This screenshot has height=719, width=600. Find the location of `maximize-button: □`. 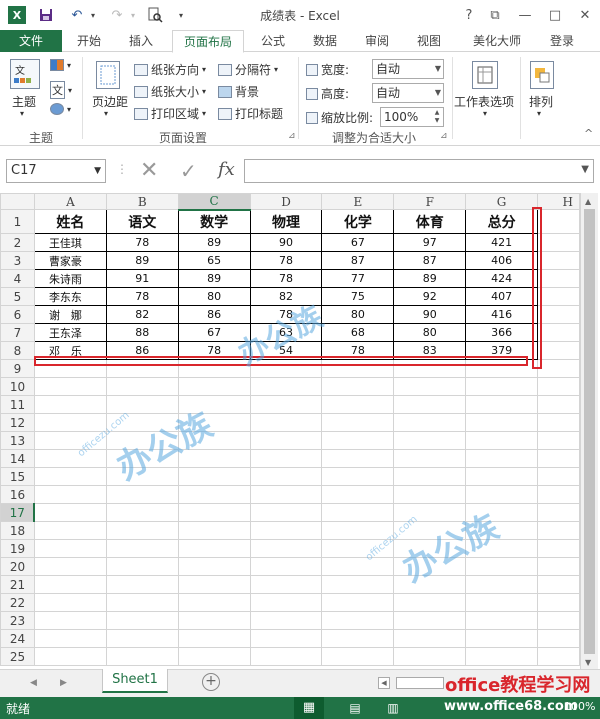

maximize-button: □ is located at coordinates (555, 15).